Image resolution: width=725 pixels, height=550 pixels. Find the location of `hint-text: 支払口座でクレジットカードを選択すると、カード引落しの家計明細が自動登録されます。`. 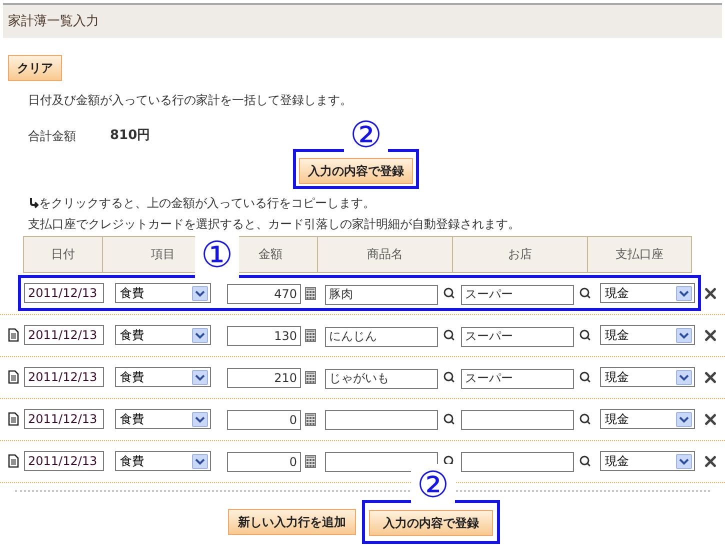

hint-text: 支払口座でクレジットカードを選択すると、カード引落しの家計明細が自動登録されます。 is located at coordinates (274, 224).